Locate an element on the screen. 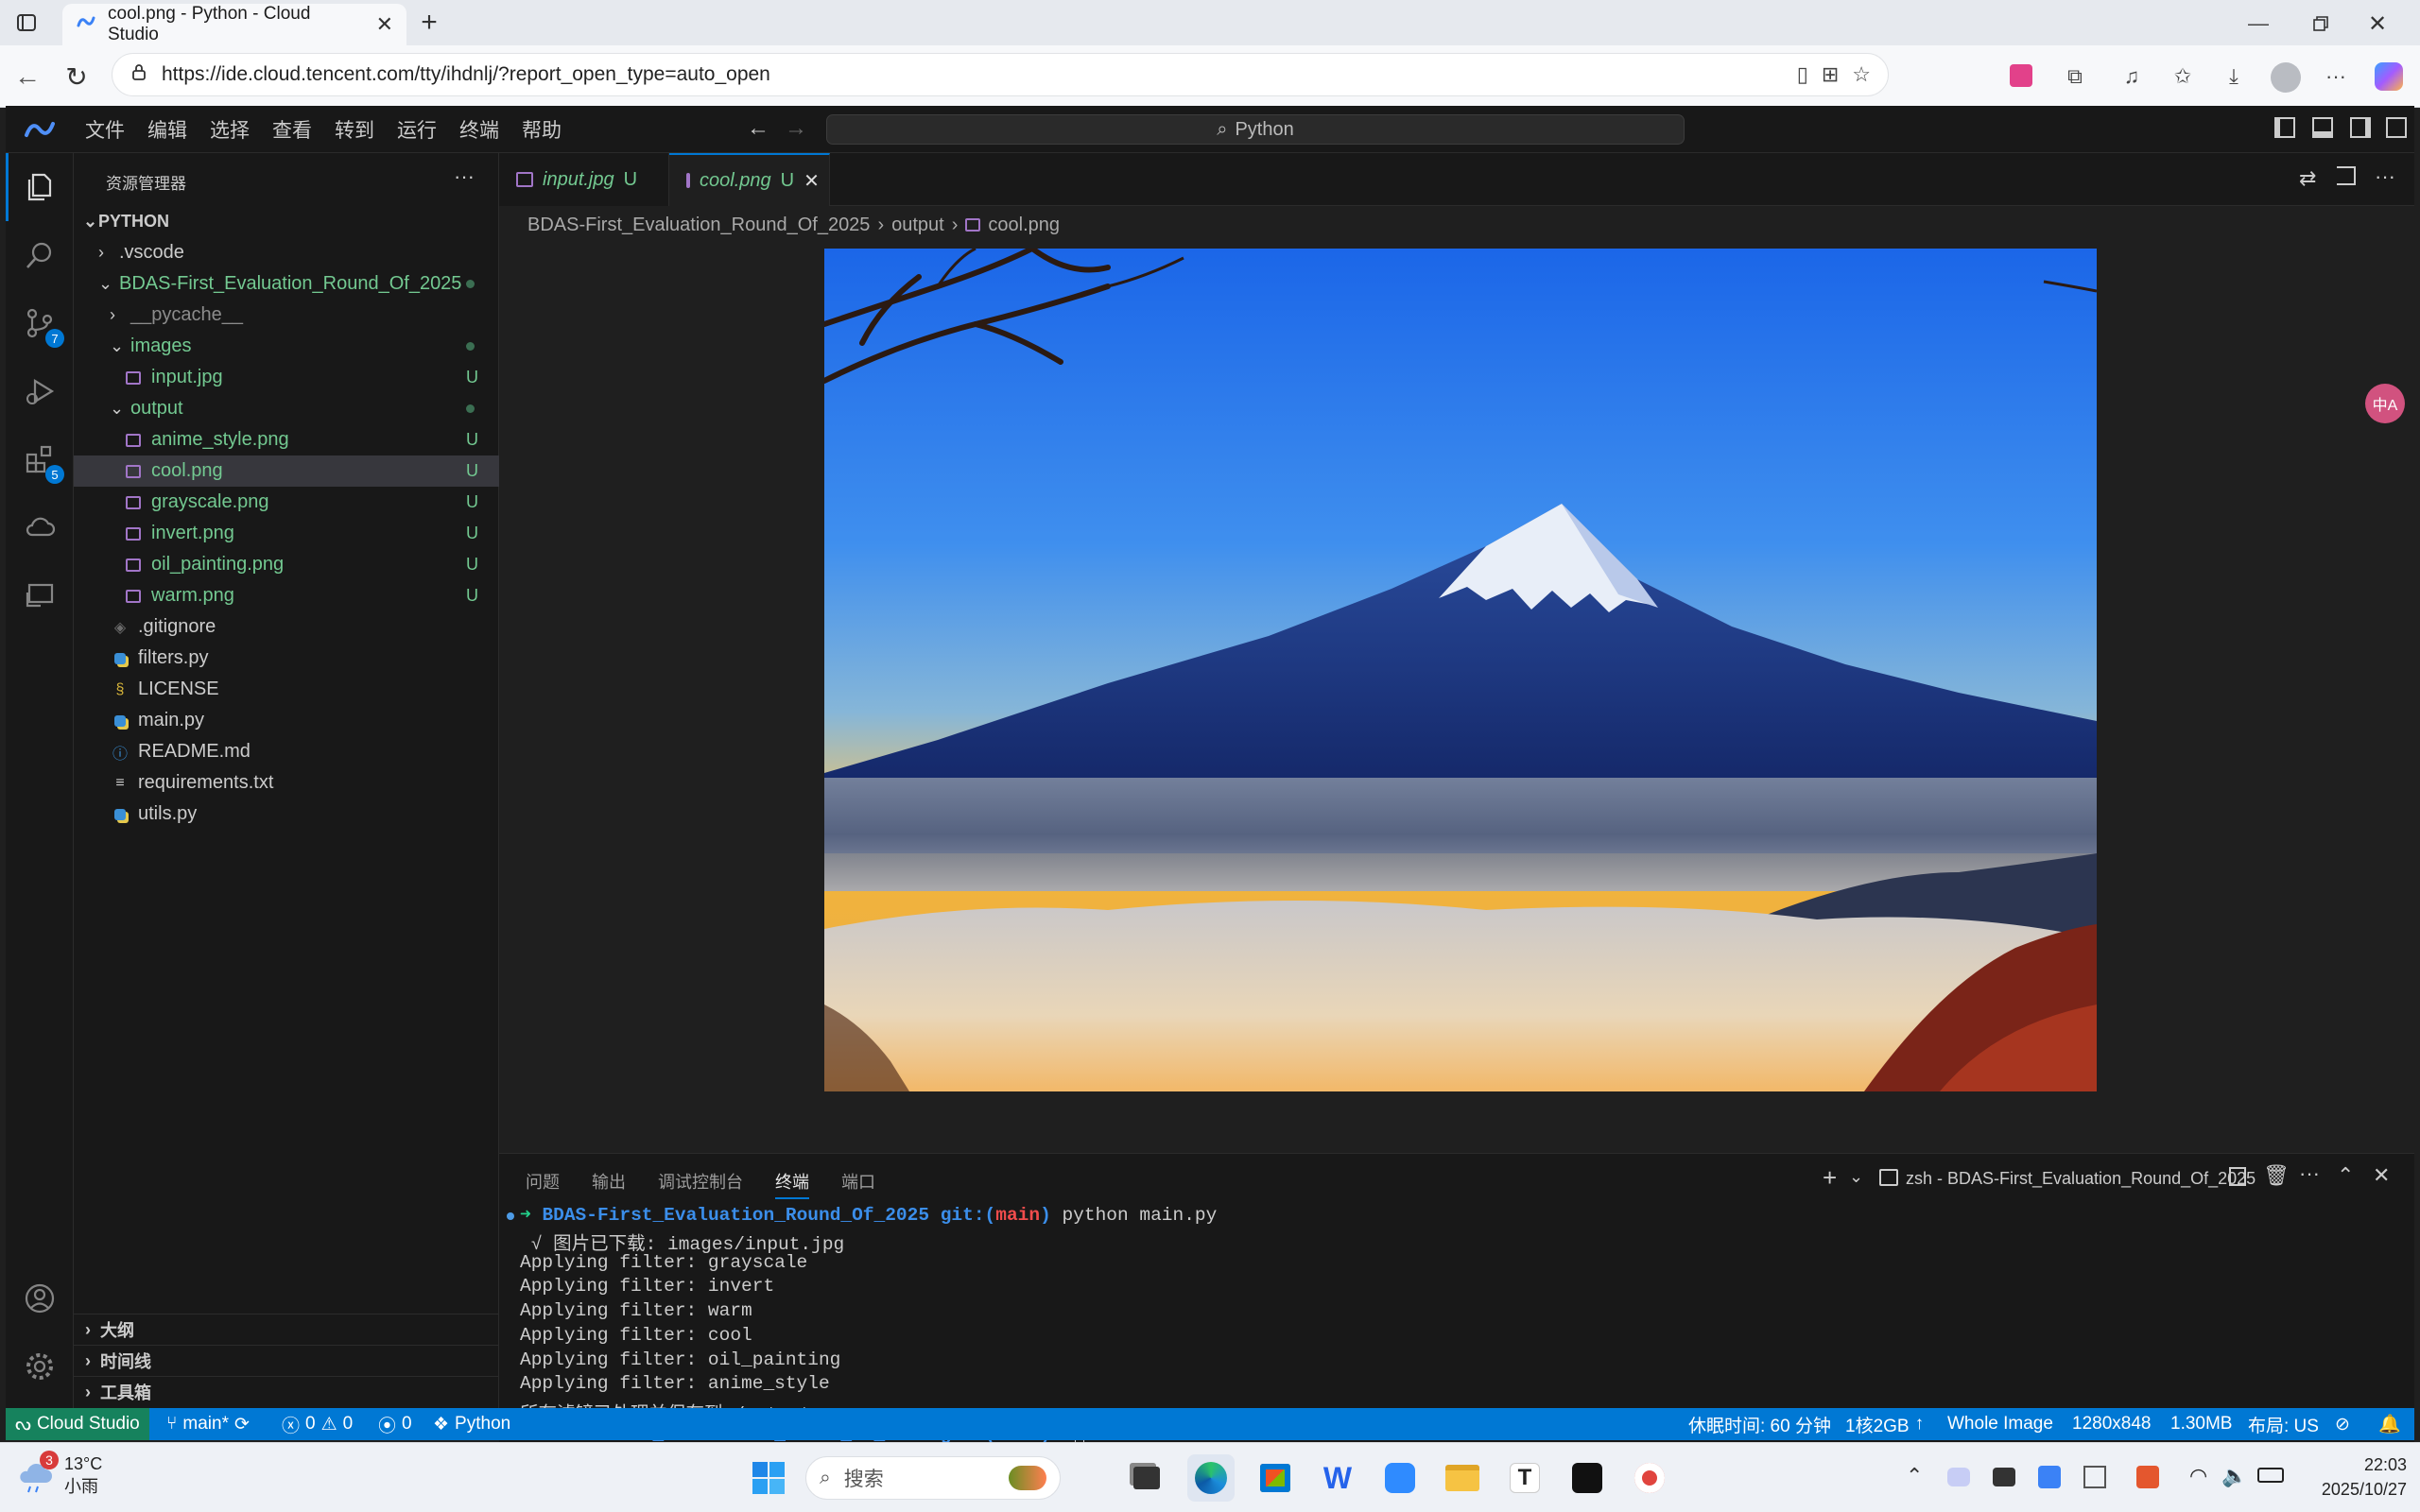 This screenshot has height=1512, width=2420. tab-ports: 端口 is located at coordinates (858, 1181).